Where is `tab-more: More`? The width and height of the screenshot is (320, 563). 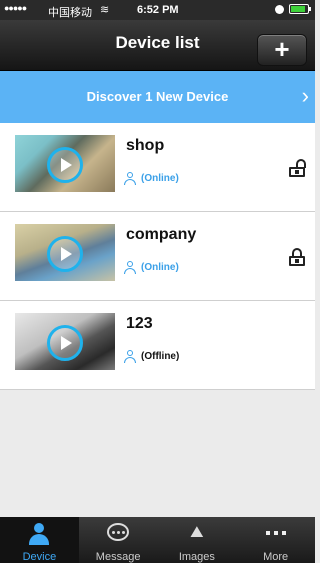 tab-more: More is located at coordinates (275, 540).